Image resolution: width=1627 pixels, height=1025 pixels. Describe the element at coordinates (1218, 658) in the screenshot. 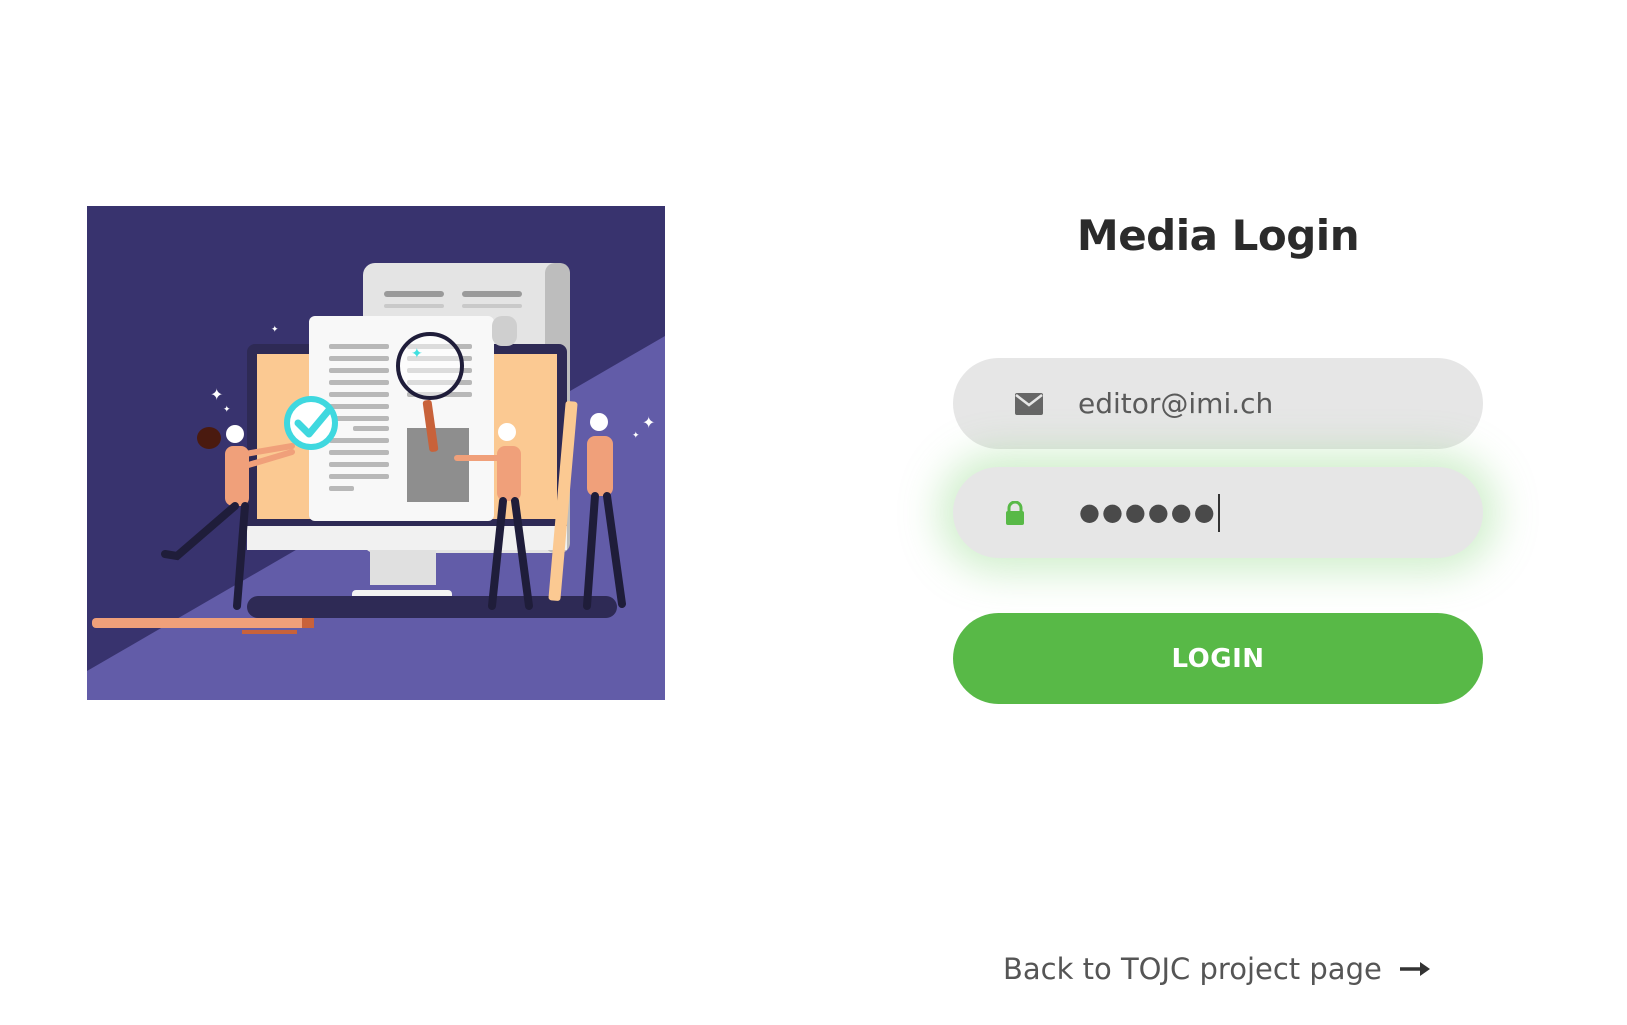

I see `login-button: LOGIN` at that location.